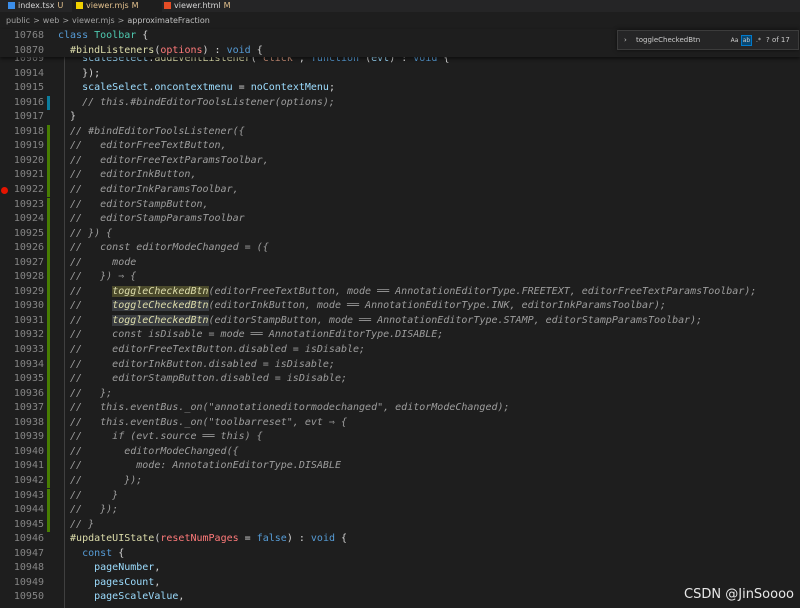 The height and width of the screenshot is (608, 800). Describe the element at coordinates (28, 437) in the screenshot. I see `line-number: 10939` at that location.